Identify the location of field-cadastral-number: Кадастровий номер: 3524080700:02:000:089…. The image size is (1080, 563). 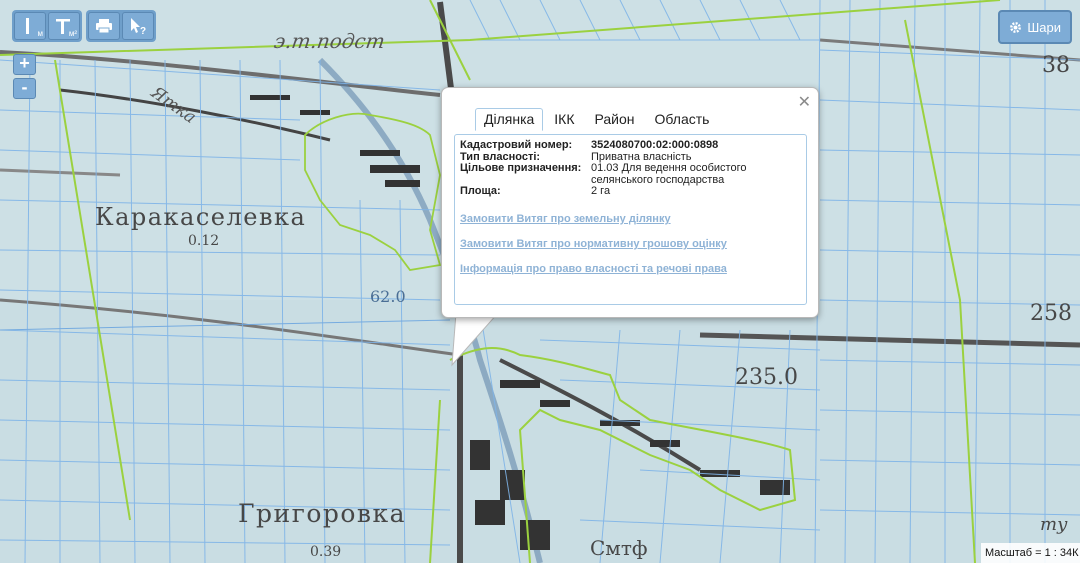
(625, 145).